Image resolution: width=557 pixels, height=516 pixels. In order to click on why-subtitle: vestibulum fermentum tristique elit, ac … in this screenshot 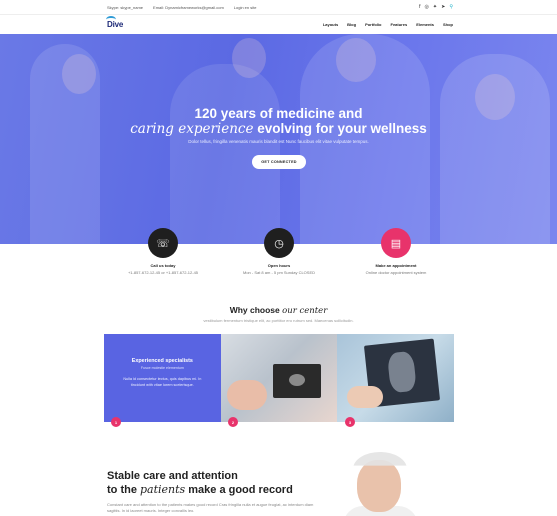, I will do `click(278, 320)`.